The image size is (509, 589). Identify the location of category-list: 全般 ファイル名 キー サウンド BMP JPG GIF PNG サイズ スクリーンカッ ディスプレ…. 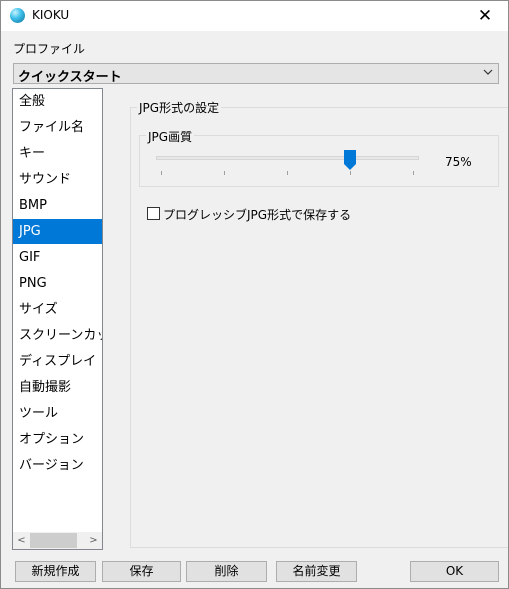
(57, 319).